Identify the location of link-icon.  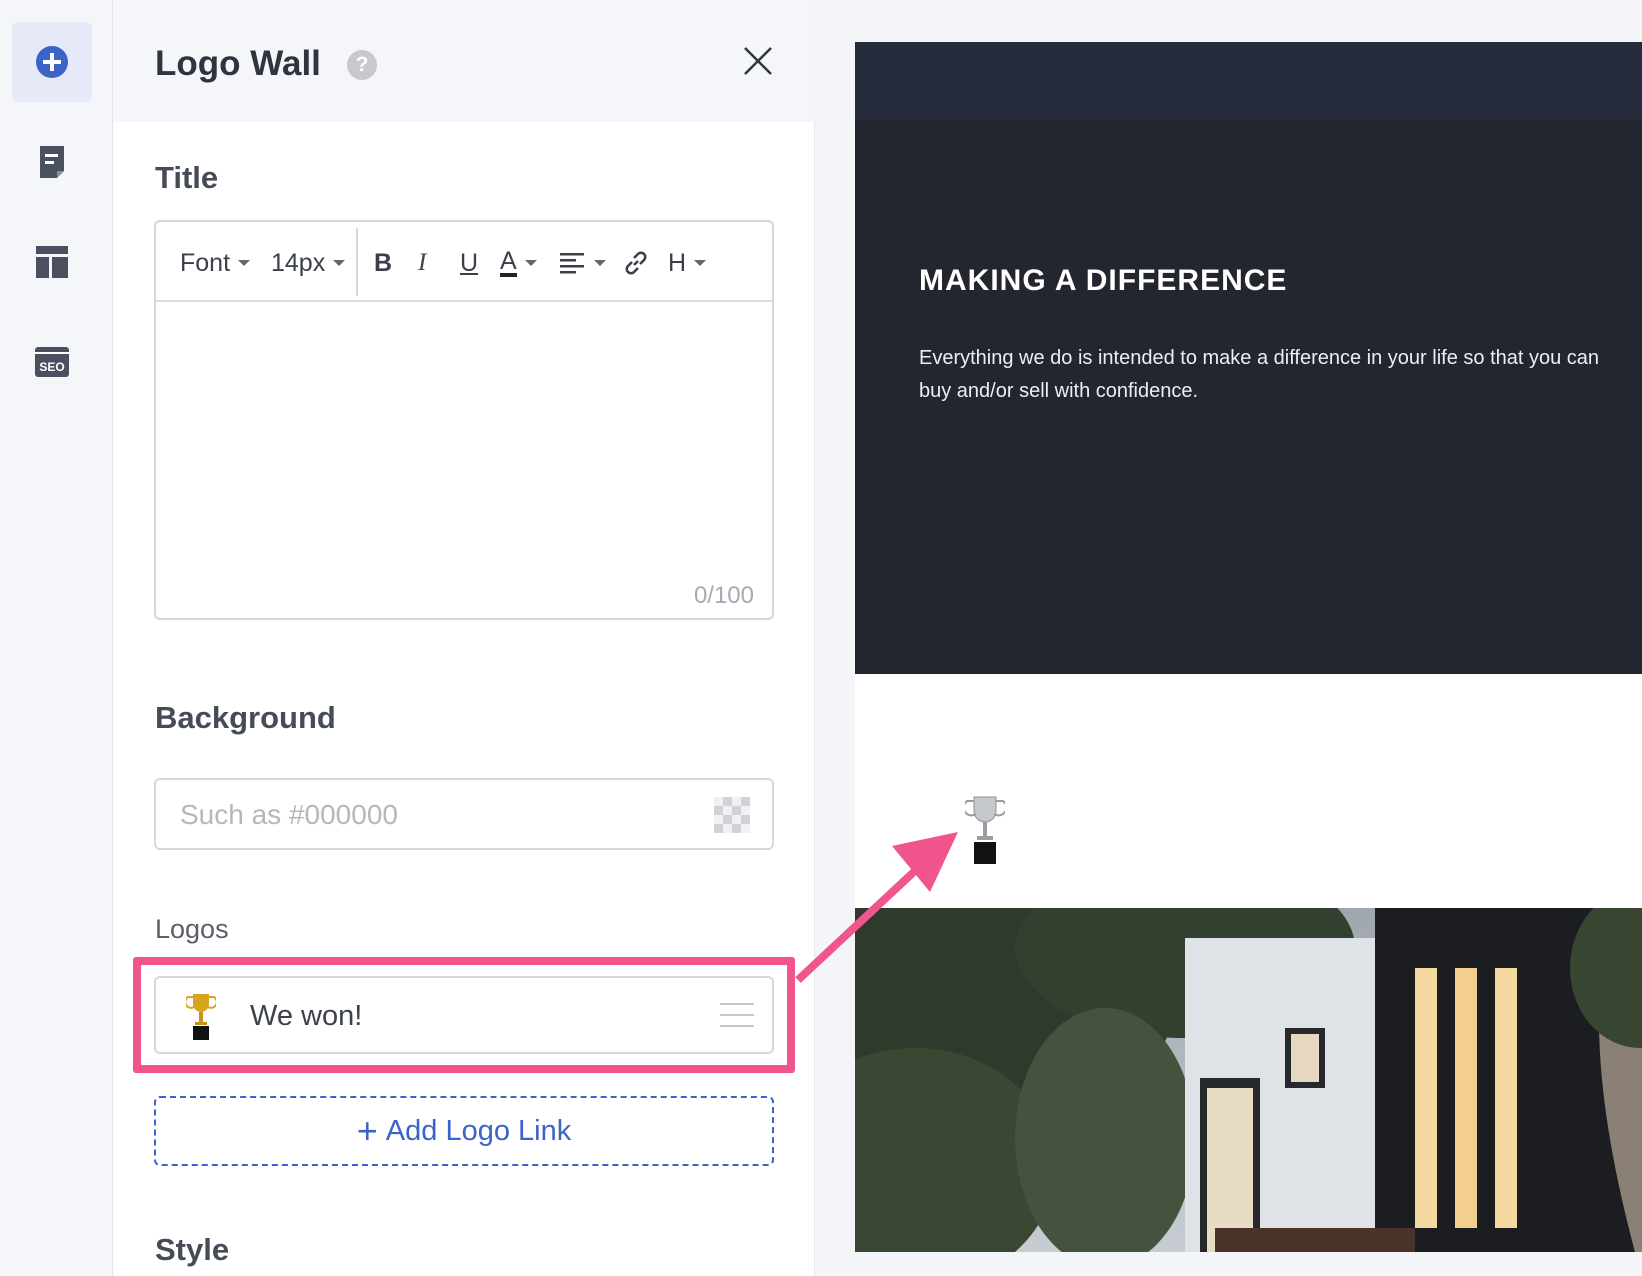
(636, 263).